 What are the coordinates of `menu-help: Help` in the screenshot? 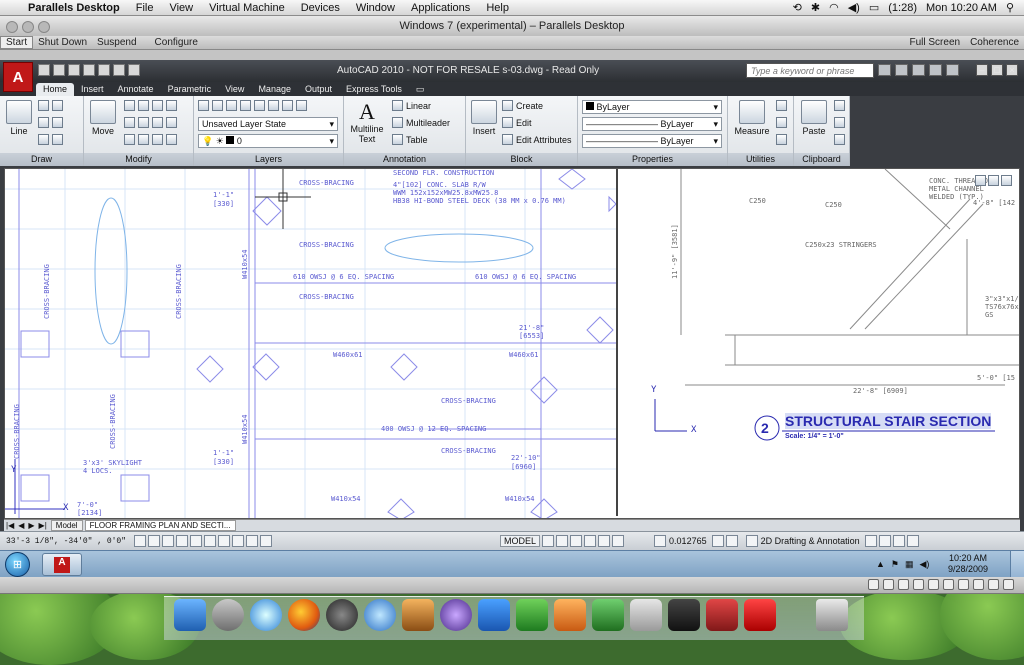 It's located at (497, 8).